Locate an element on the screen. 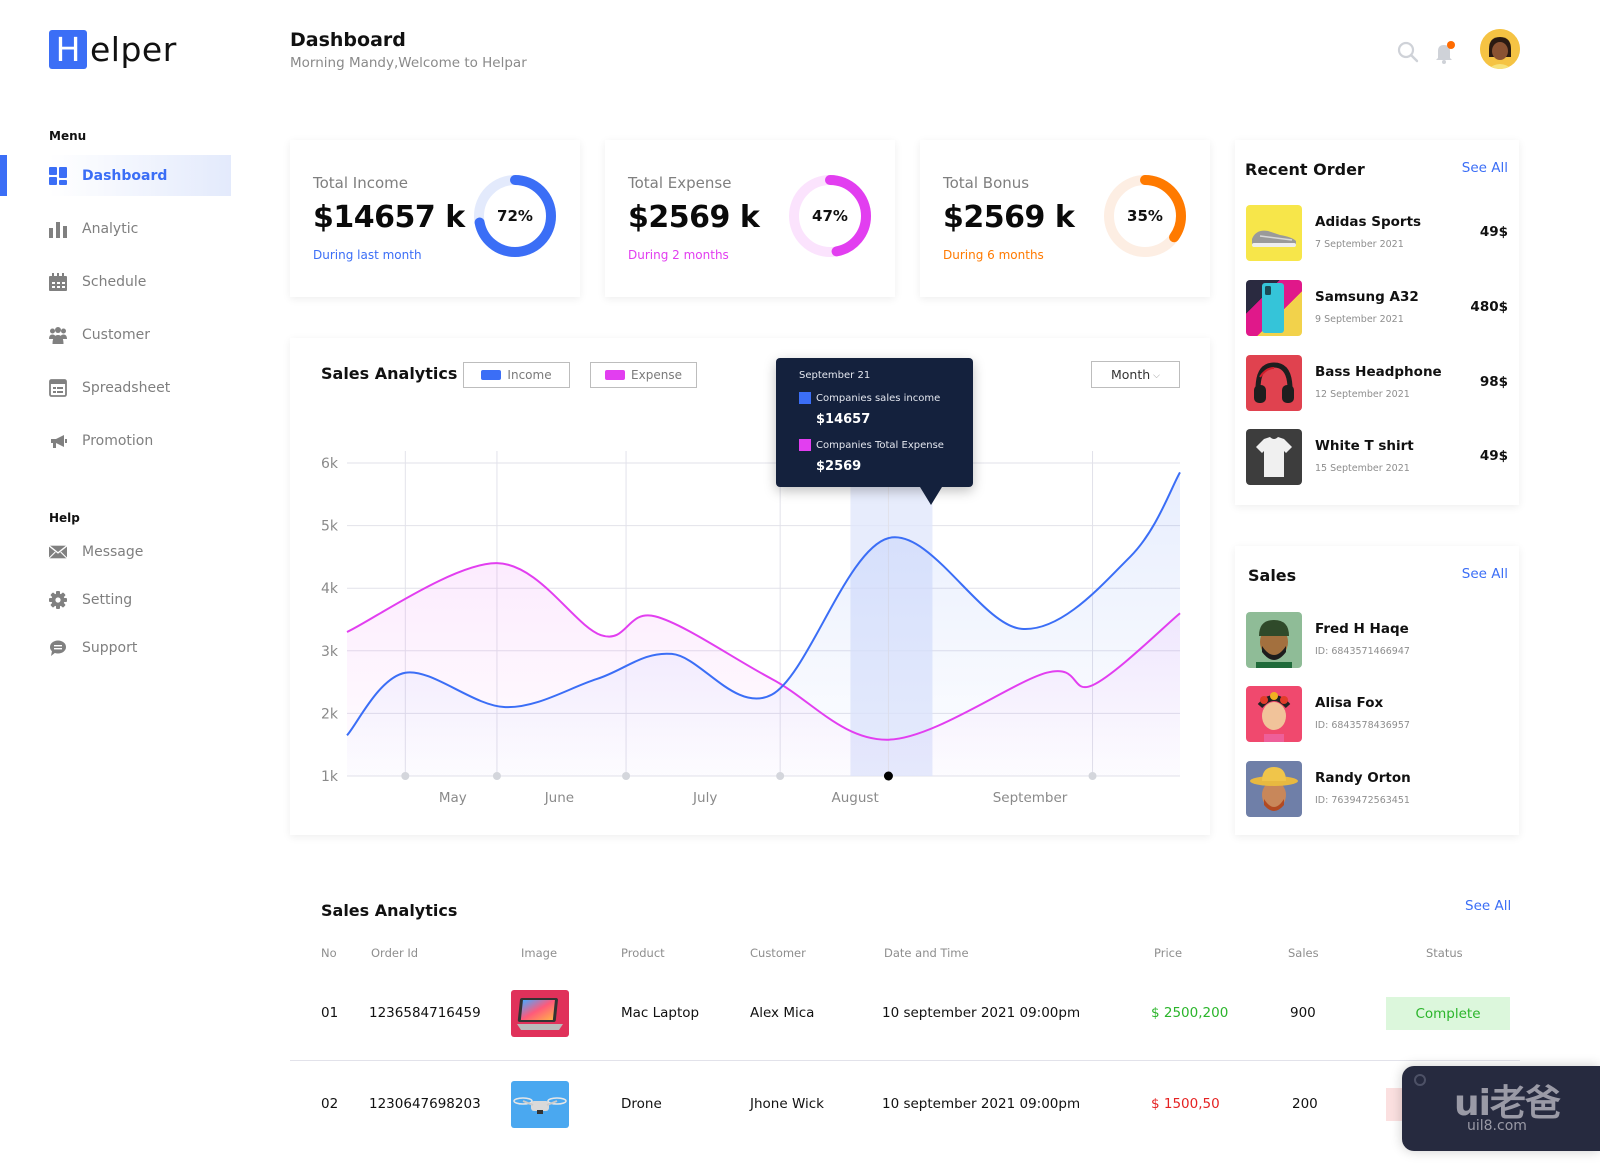 The height and width of the screenshot is (1173, 1600). order-name: Bass Headphone is located at coordinates (1378, 372).